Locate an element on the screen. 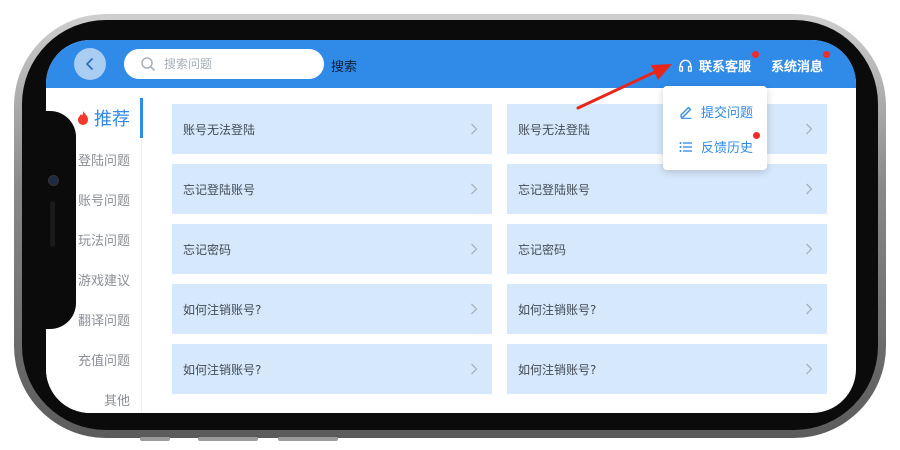 This screenshot has height=450, width=900. customer-service-button: 联系客服 is located at coordinates (714, 65).